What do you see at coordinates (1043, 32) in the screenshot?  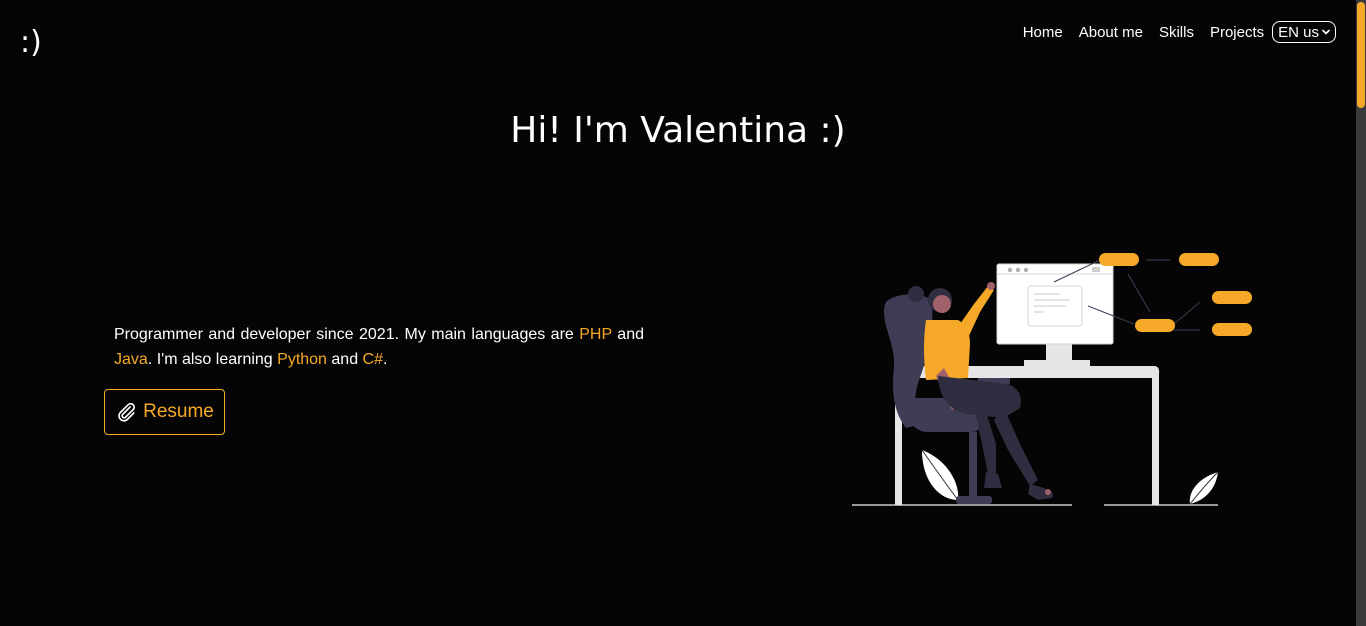 I see `nav-home: Home` at bounding box center [1043, 32].